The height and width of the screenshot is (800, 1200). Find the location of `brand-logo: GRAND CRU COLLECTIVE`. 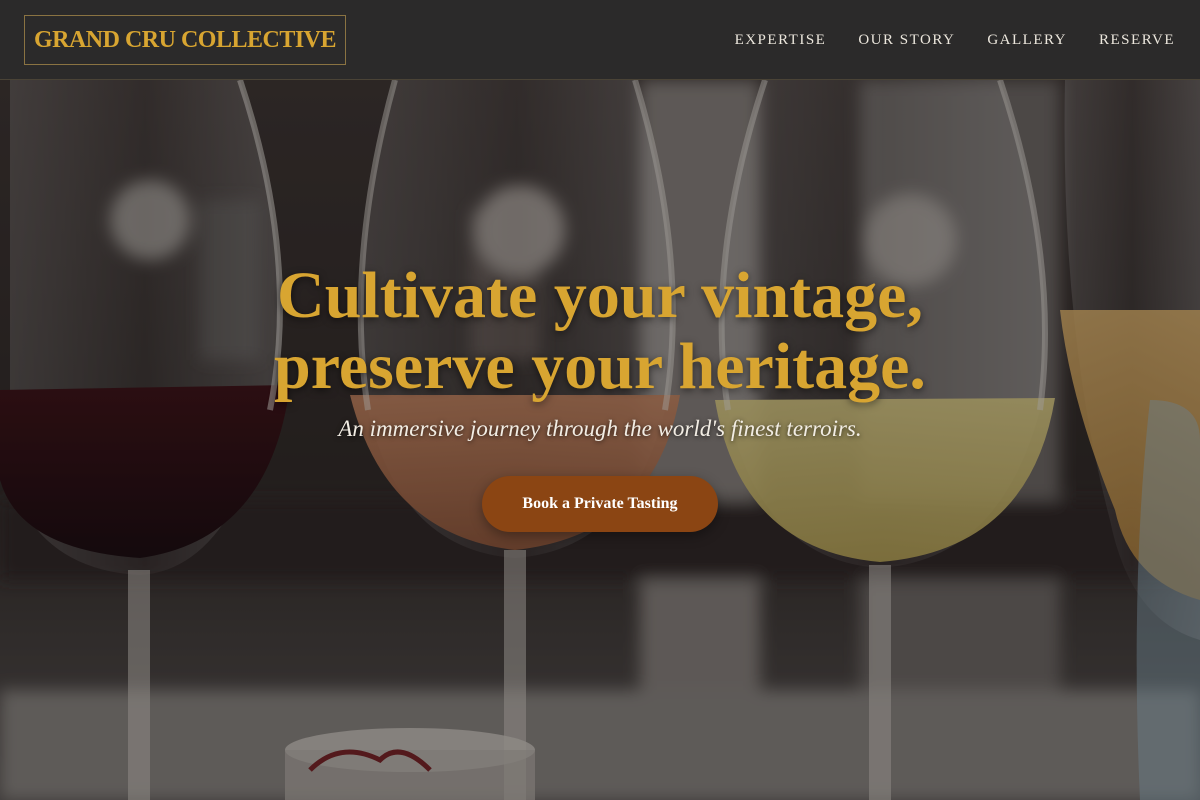

brand-logo: GRAND CRU COLLECTIVE is located at coordinates (185, 40).